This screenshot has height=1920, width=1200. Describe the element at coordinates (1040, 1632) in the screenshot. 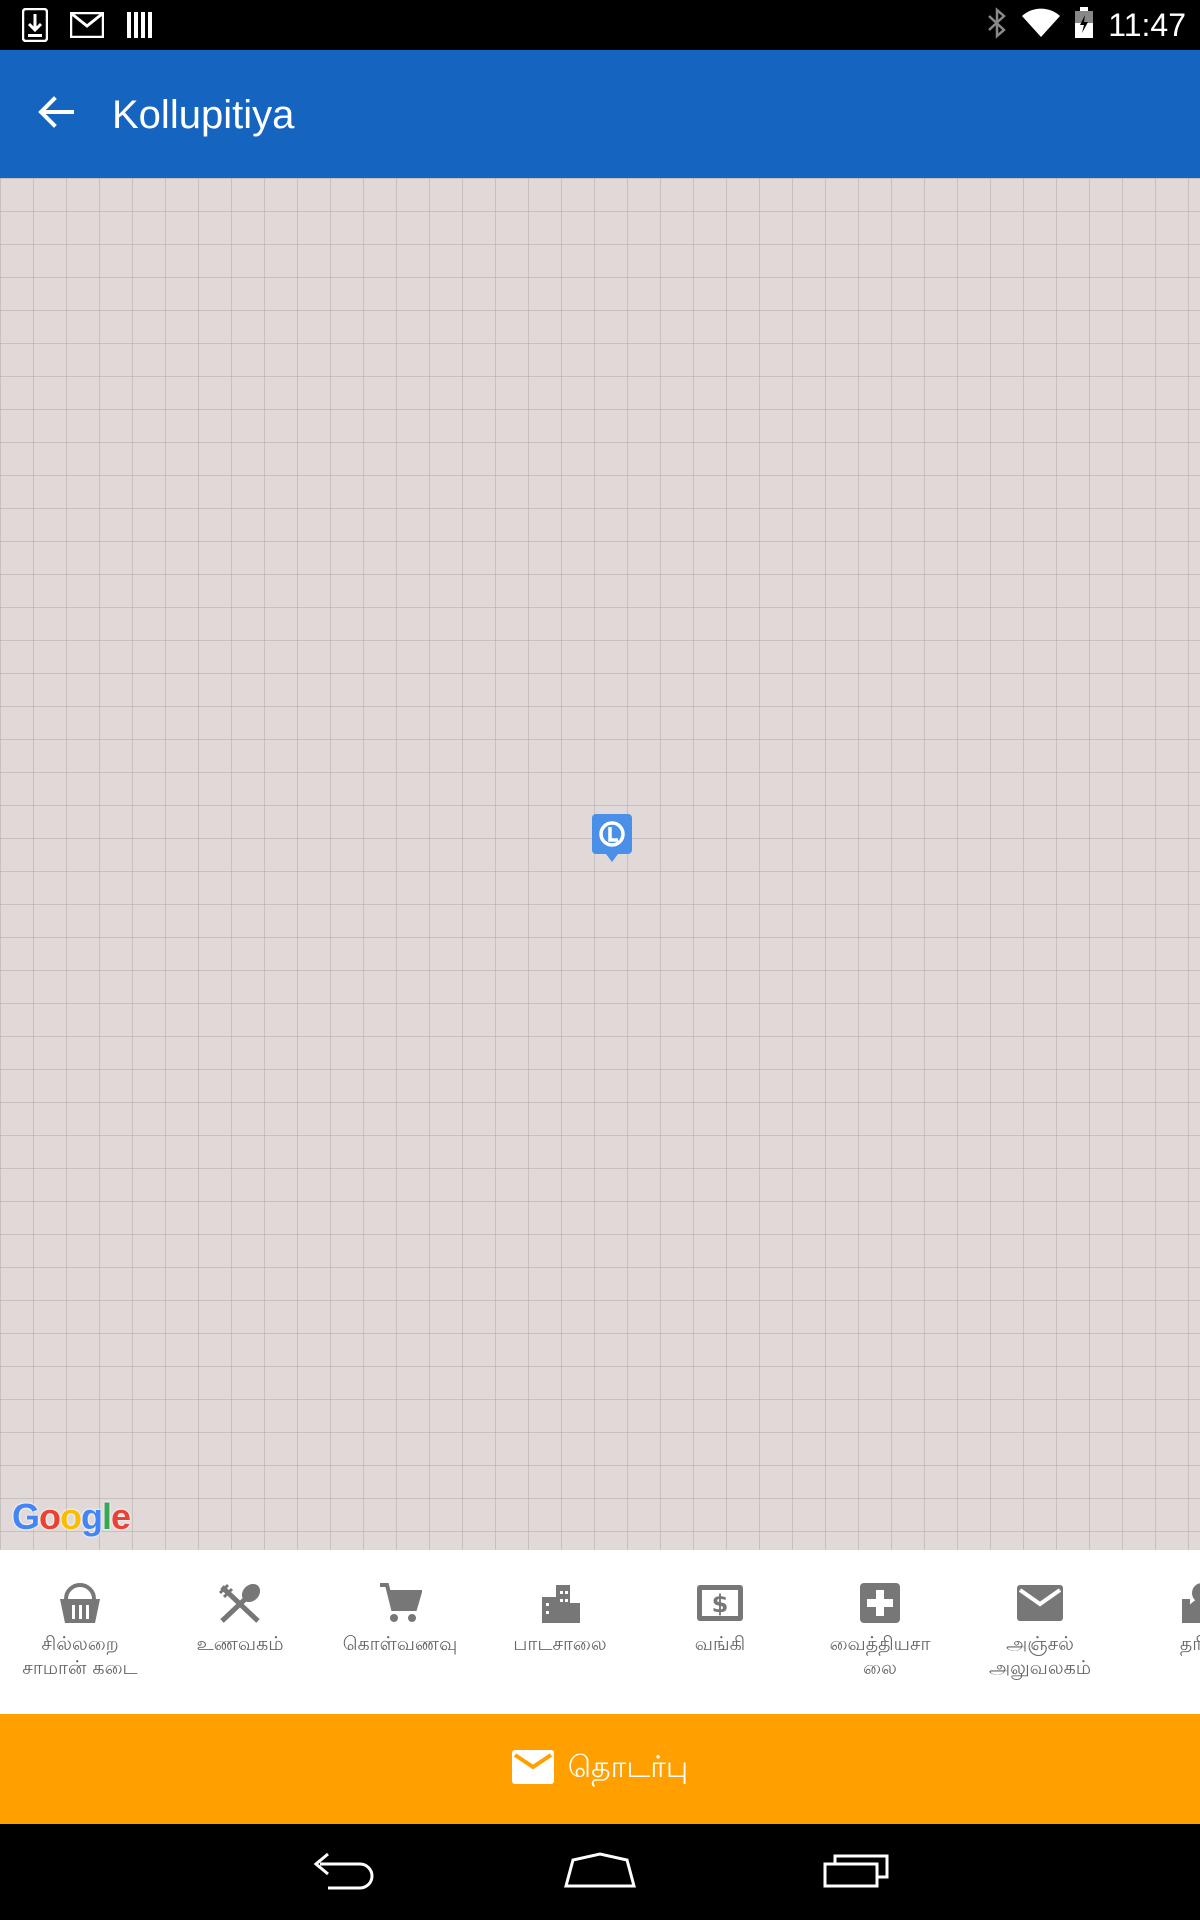

I see `category-post-office: அஞ்சல் அலுவலகம்` at that location.